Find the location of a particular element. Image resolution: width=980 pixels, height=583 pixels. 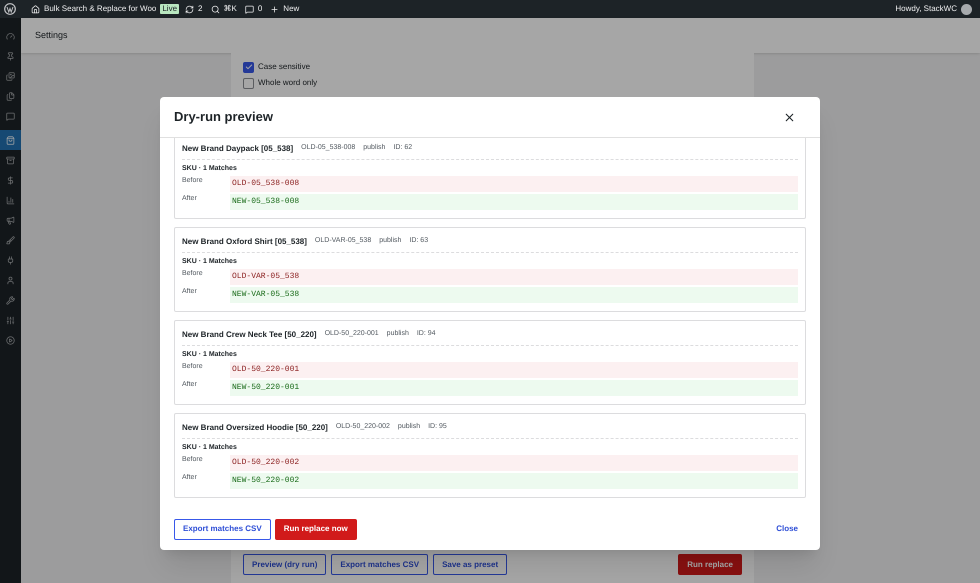

search-icon is located at coordinates (215, 9).